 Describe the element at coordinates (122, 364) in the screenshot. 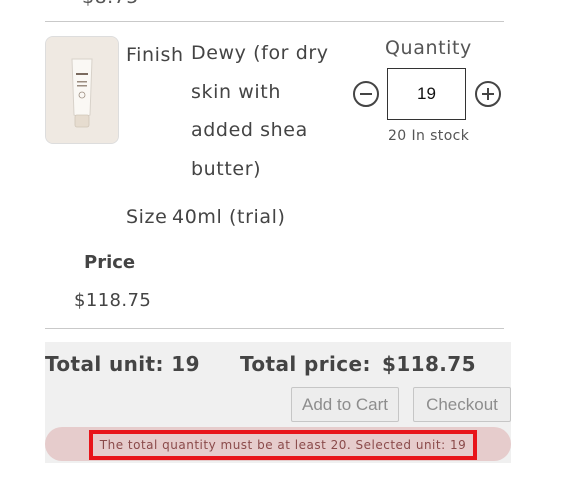

I see `total-unit: Total unit: 19` at that location.